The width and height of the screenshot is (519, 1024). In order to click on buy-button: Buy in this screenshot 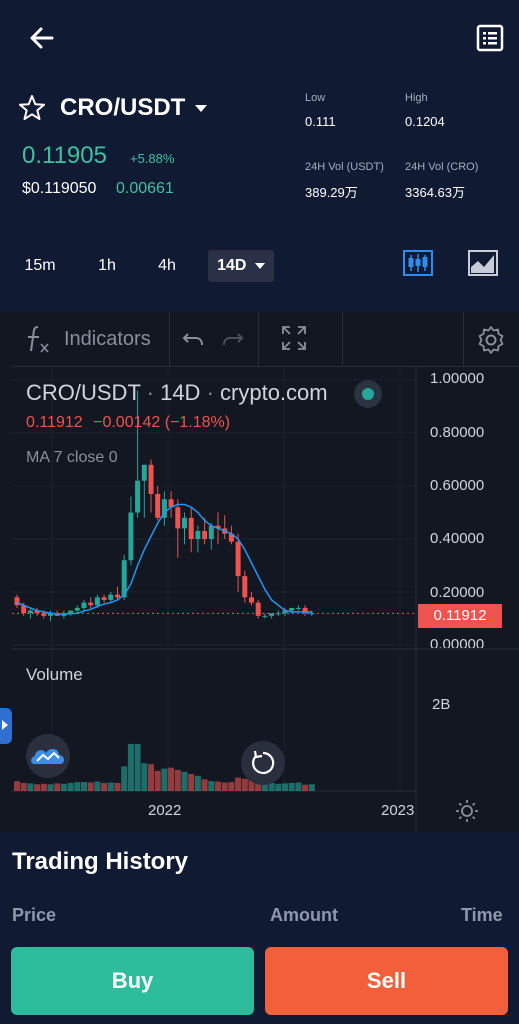, I will do `click(132, 981)`.